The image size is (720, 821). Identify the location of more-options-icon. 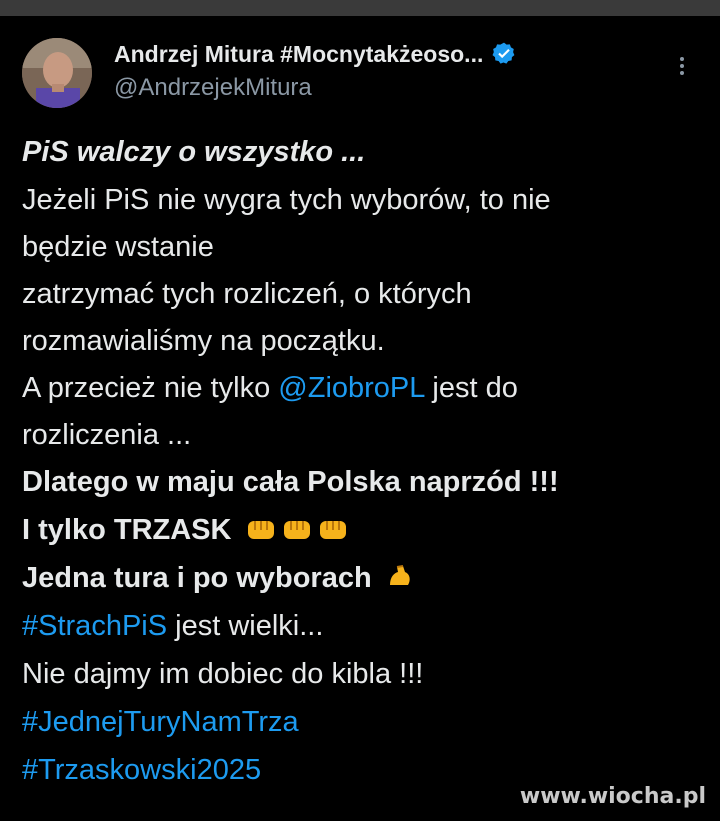
(682, 67).